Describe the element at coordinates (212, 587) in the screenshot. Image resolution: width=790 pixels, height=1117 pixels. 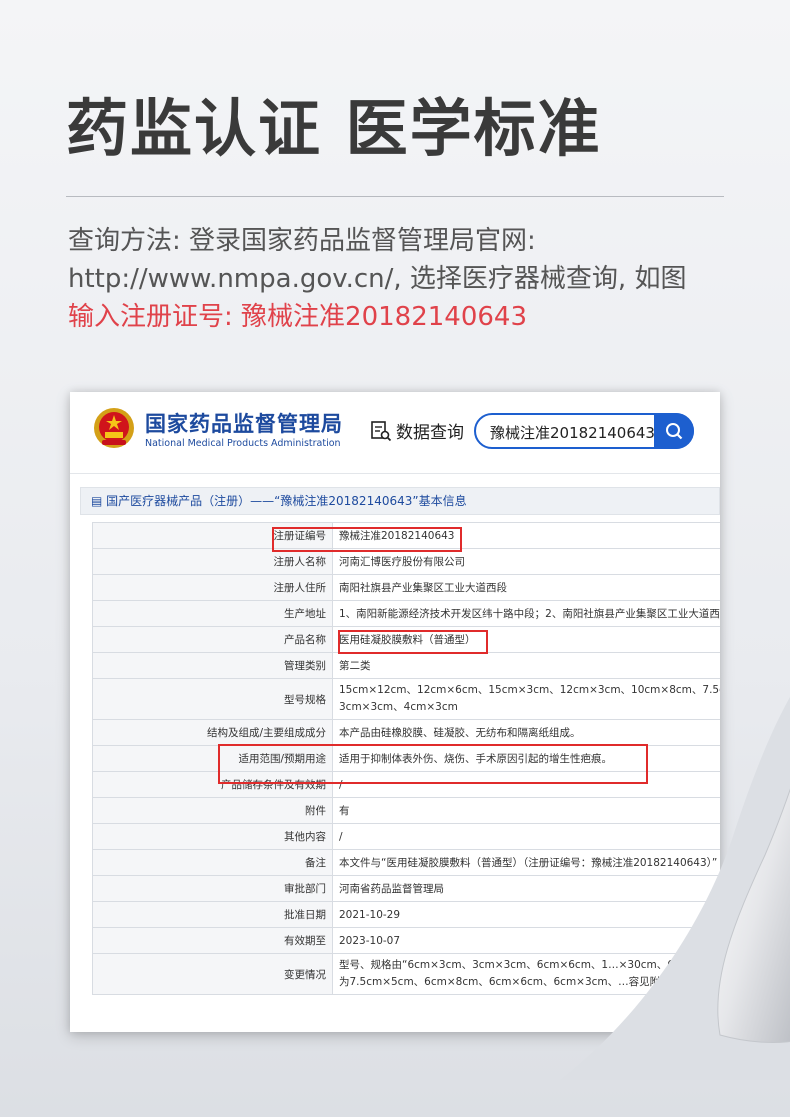
I see `row-label: 注册人住所` at that location.